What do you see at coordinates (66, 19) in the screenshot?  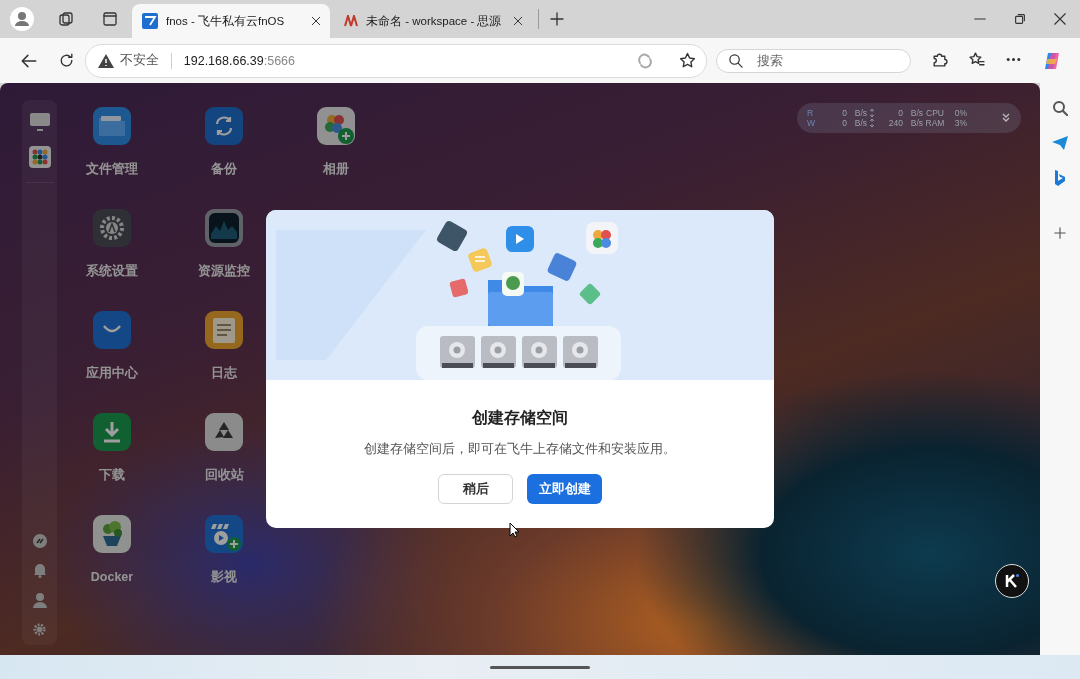 I see `workspaces-icon` at bounding box center [66, 19].